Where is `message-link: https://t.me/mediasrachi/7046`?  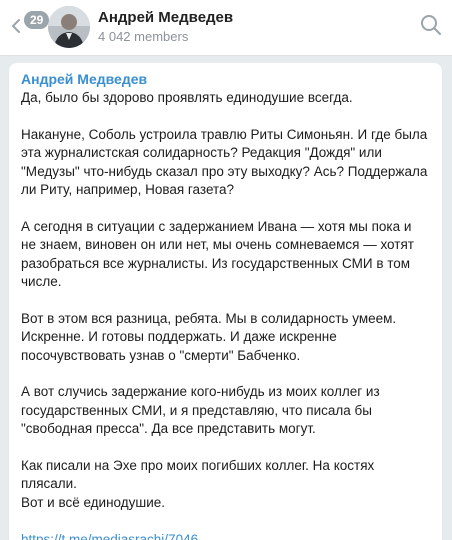
message-link: https://t.me/mediasrachi/7046 is located at coordinates (109, 535).